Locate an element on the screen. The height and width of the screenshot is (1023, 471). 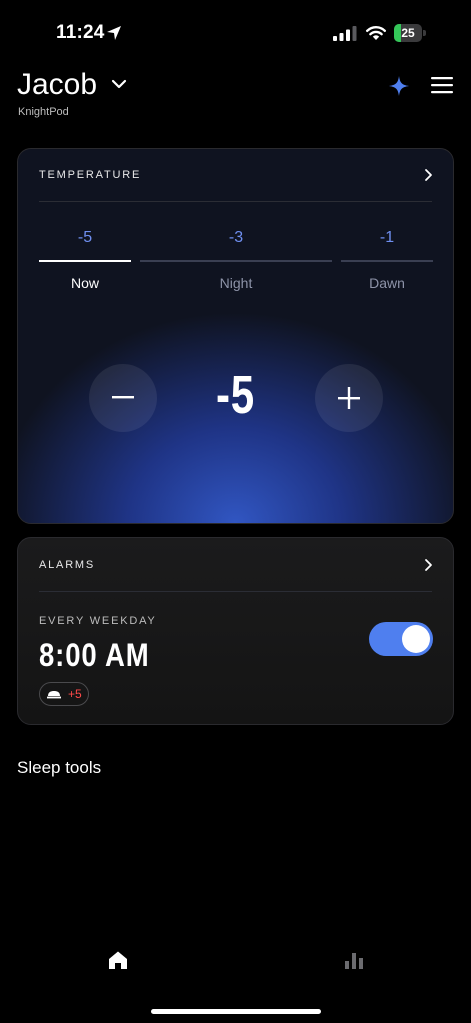
tab-now-label: Now is located at coordinates (84, 283).